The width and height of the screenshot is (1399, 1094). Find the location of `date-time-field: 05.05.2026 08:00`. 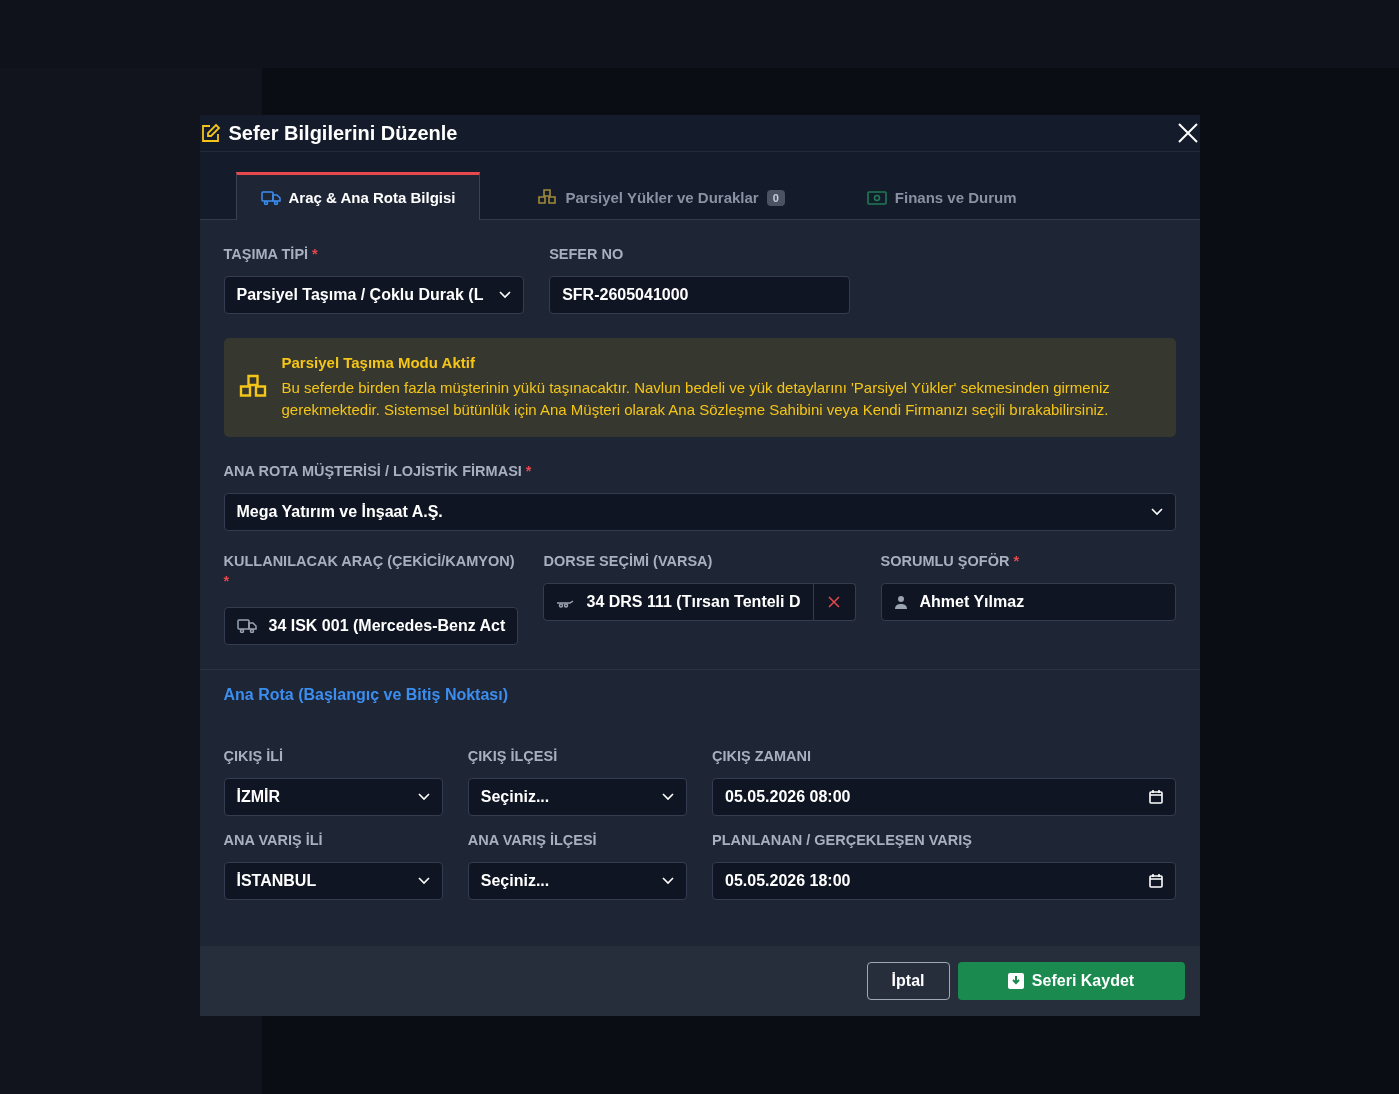

date-time-field: 05.05.2026 08:00 is located at coordinates (944, 797).